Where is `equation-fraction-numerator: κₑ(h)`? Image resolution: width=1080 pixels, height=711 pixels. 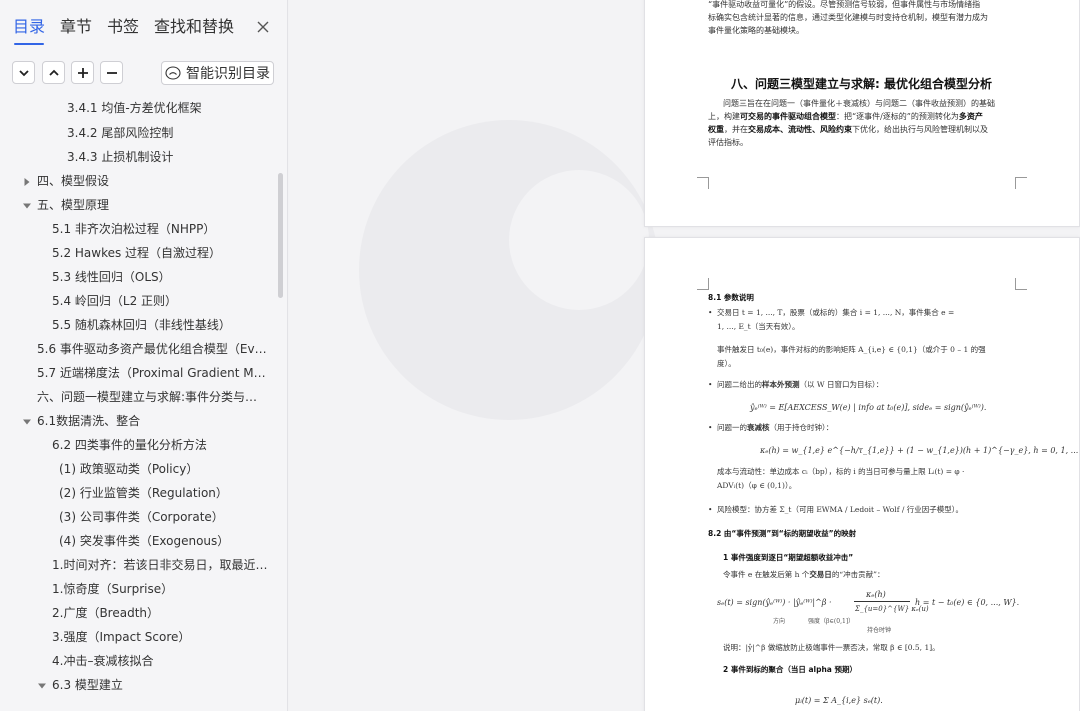
equation-fraction-numerator: κₑ(h) is located at coordinates (876, 594).